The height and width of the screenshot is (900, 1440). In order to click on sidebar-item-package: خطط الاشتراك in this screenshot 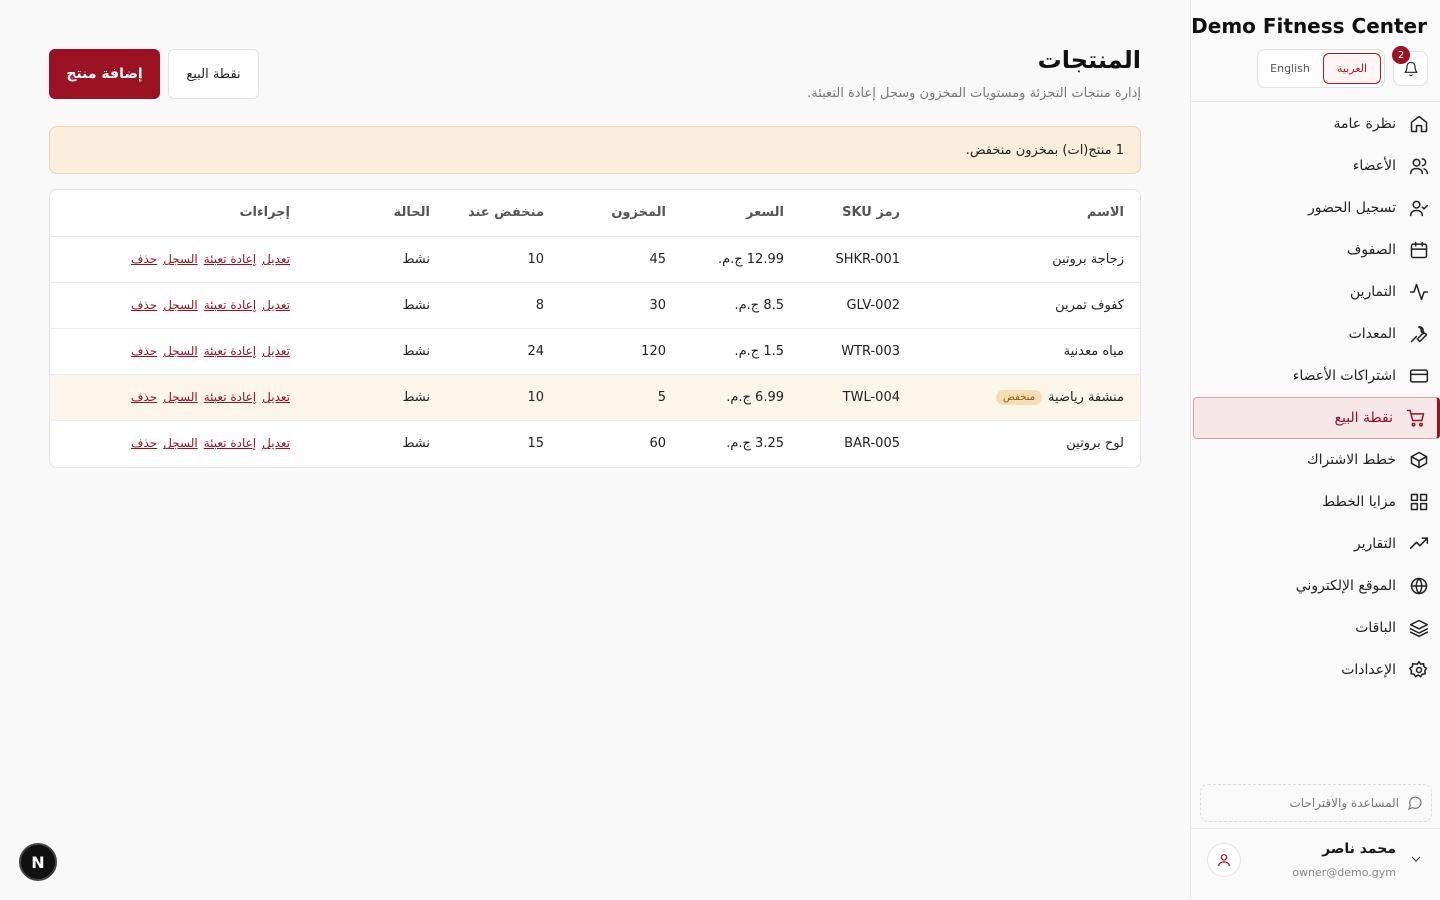, I will do `click(1315, 460)`.